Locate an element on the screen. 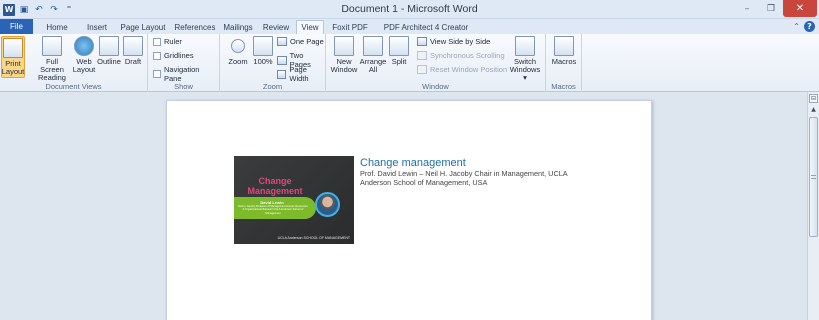  switch-windows-icon is located at coordinates (525, 46).